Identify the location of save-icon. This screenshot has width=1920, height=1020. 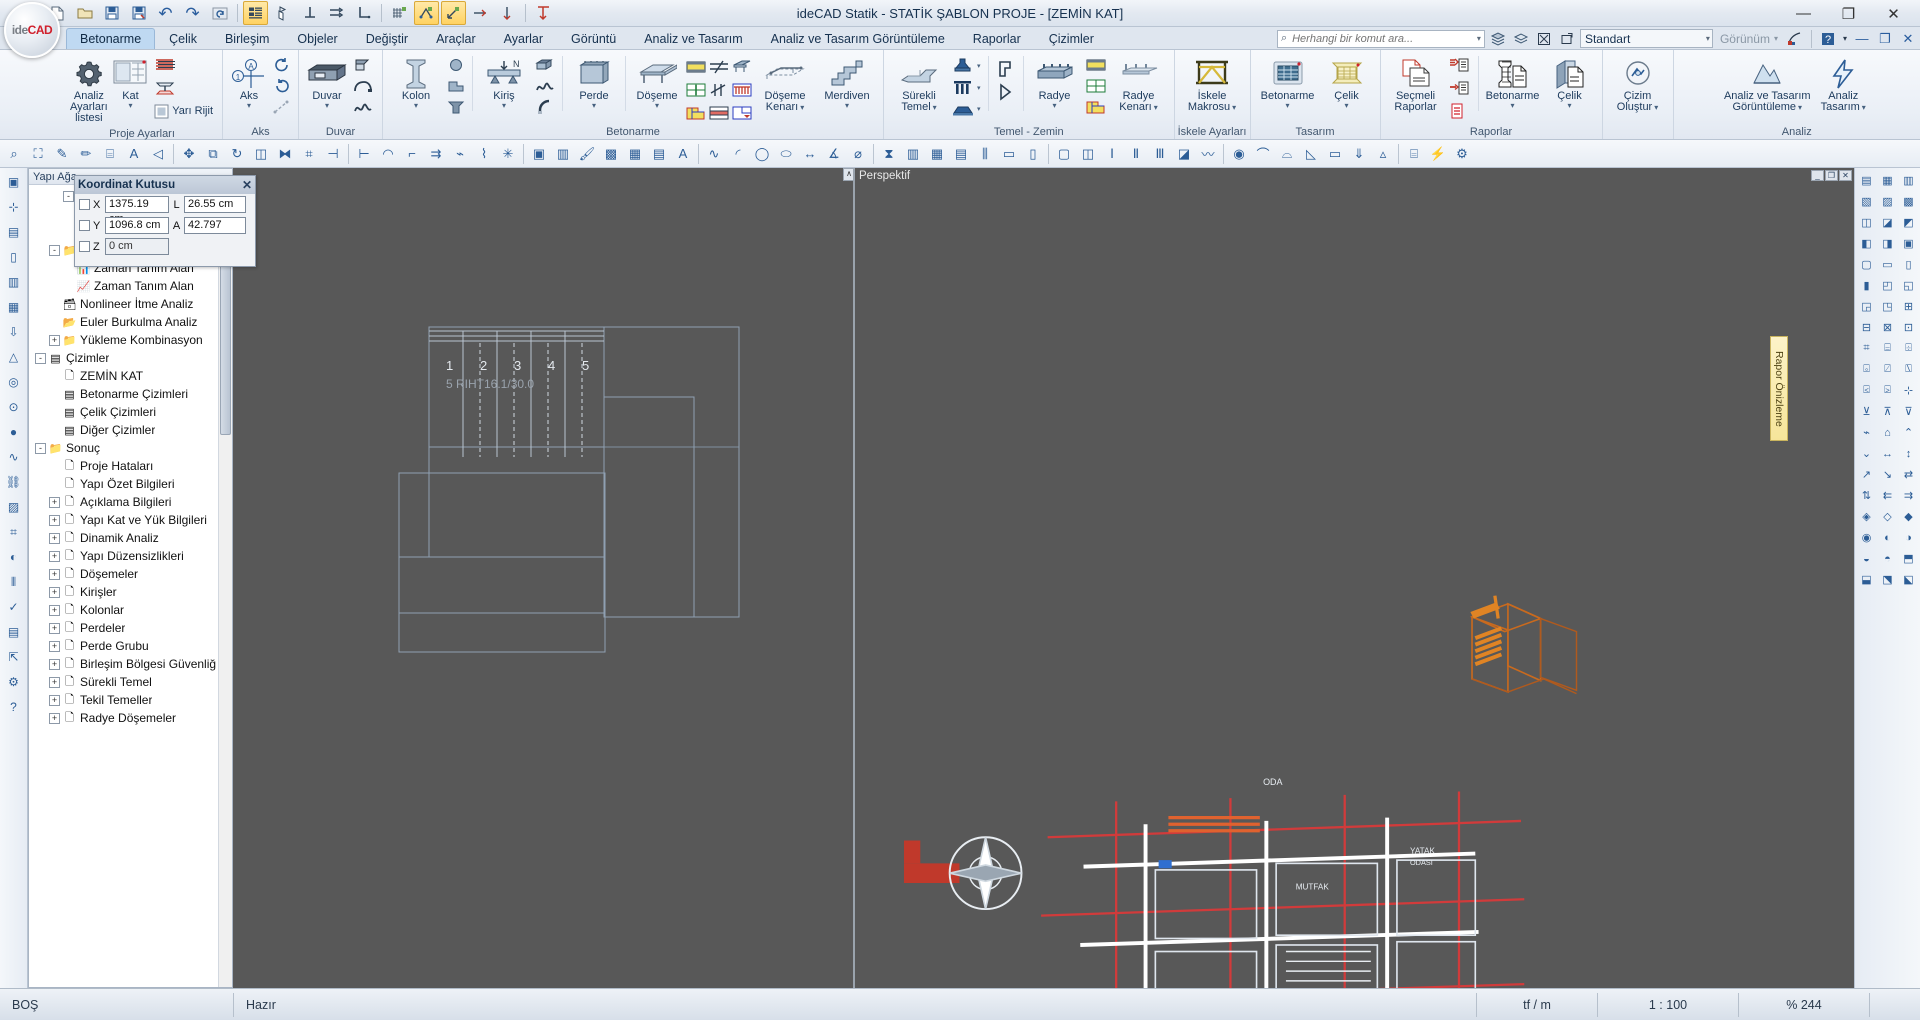
(111, 13).